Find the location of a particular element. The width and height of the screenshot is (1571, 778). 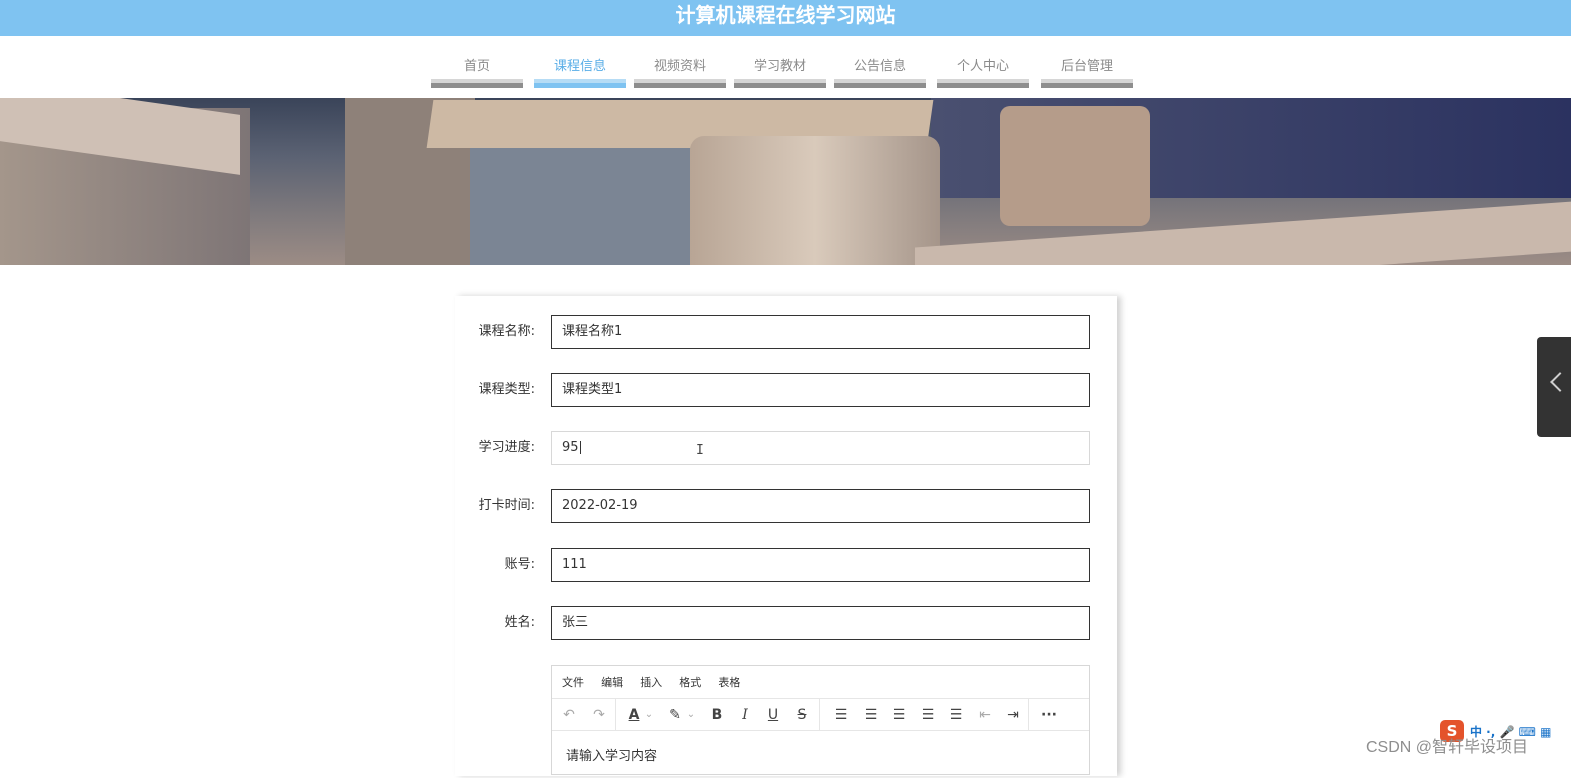

nav-item-video: 视频资料 is located at coordinates (680, 63).